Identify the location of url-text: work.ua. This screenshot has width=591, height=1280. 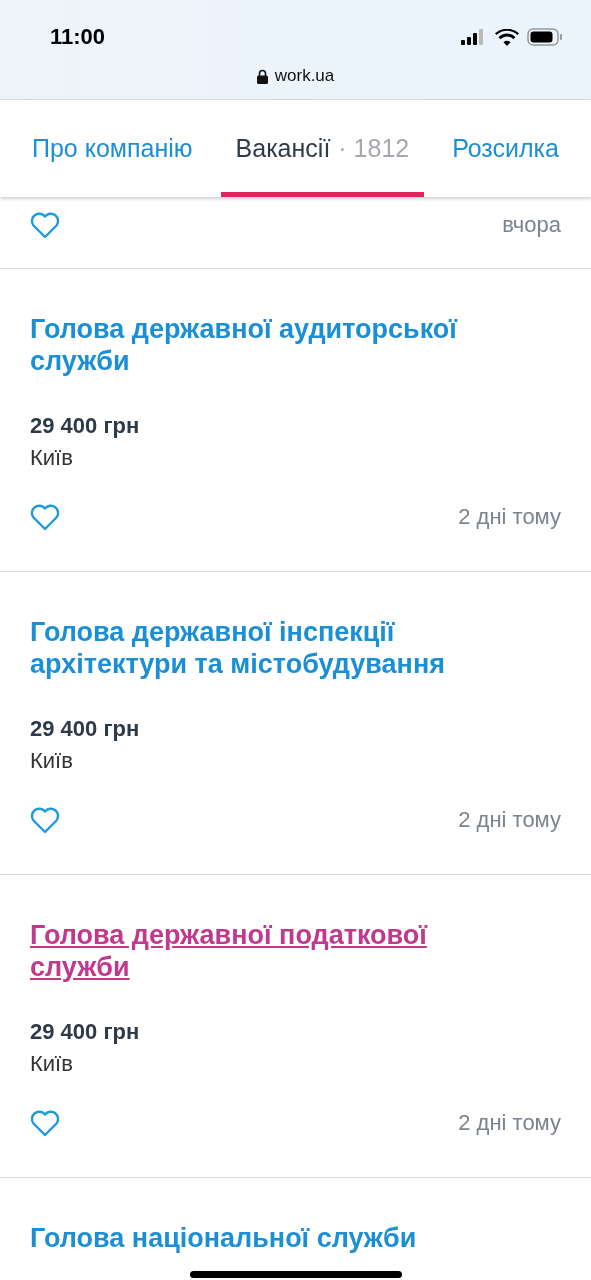
(304, 76).